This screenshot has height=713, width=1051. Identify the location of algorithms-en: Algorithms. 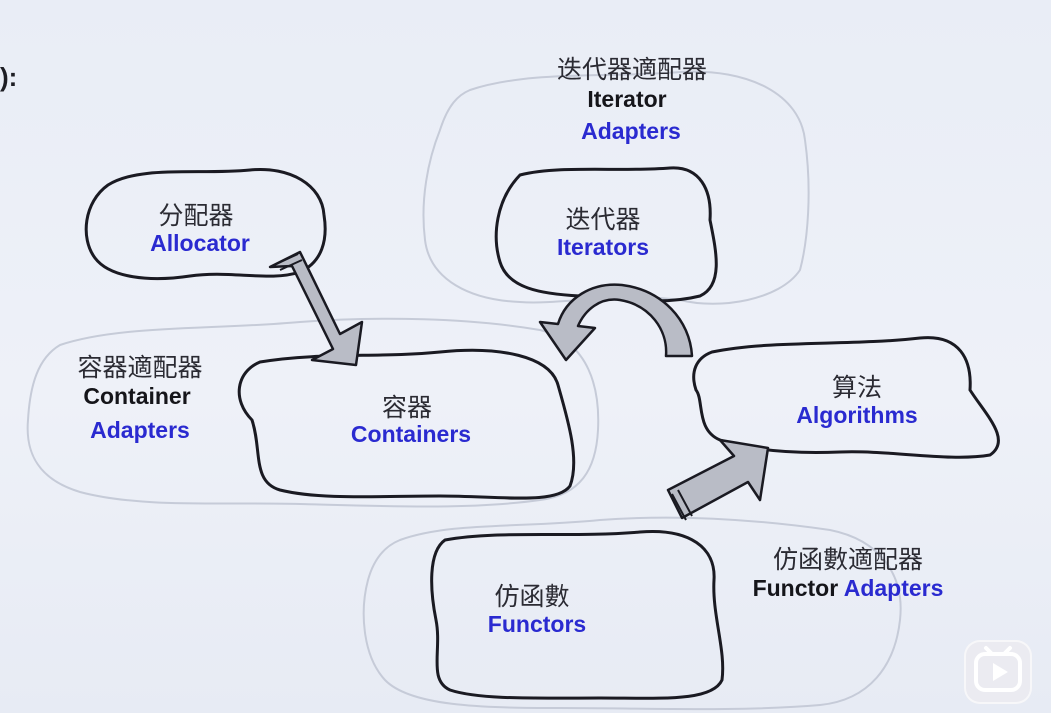
(857, 415).